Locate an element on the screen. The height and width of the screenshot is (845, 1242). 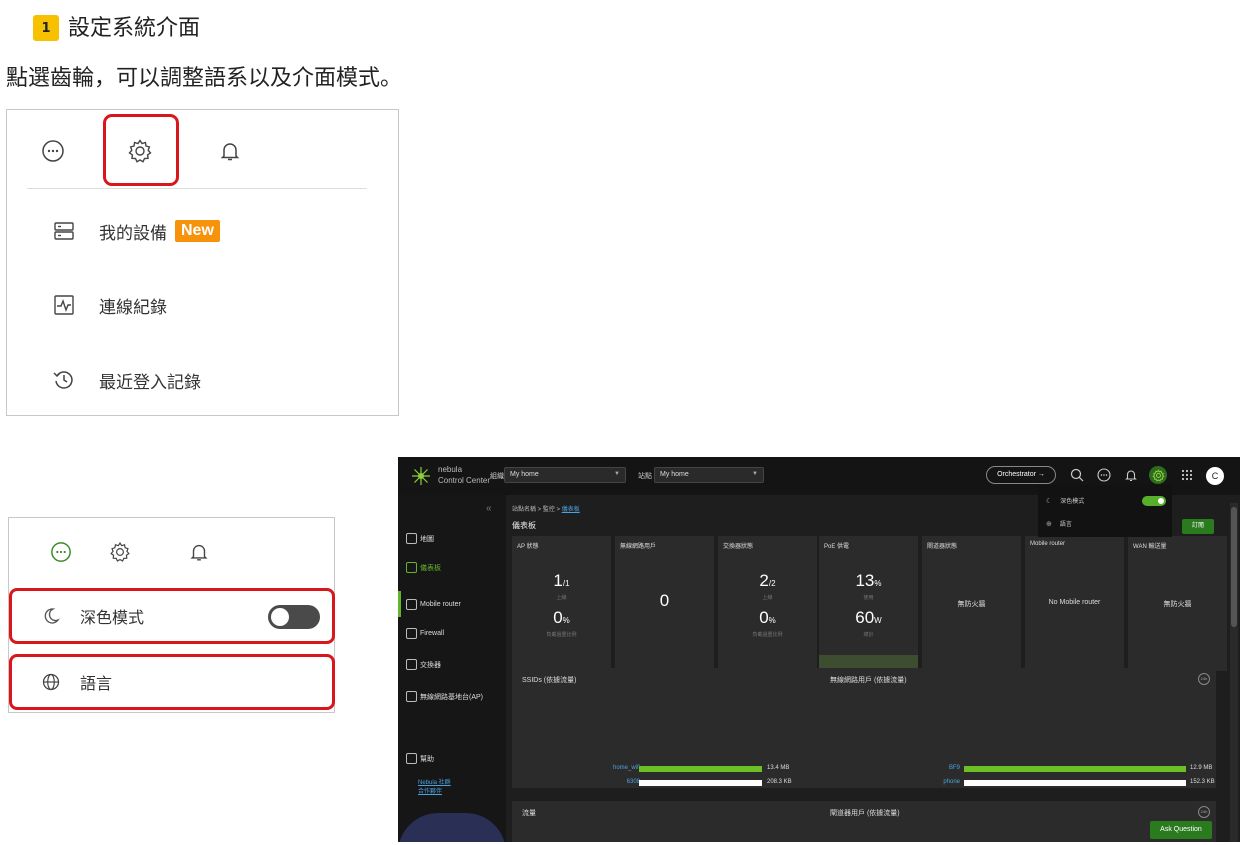
switch-icon is located at coordinates (411, 664).